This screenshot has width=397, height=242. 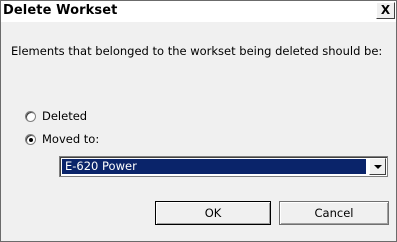 I want to click on workset-dropdown: E-620 Power, so click(x=223, y=166).